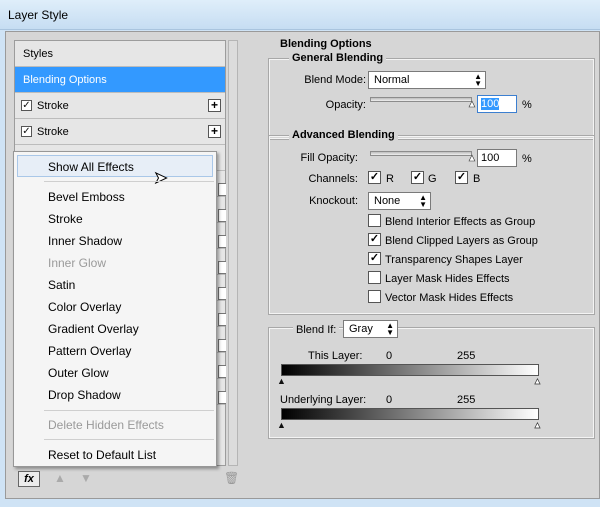  I want to click on fill-opacity-label: Fill Opacity:, so click(329, 158).